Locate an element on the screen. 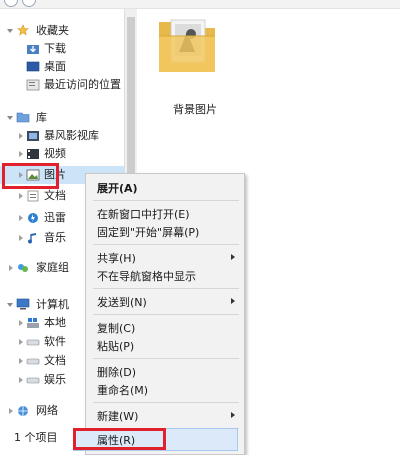  forward-button is located at coordinates (29, 3).